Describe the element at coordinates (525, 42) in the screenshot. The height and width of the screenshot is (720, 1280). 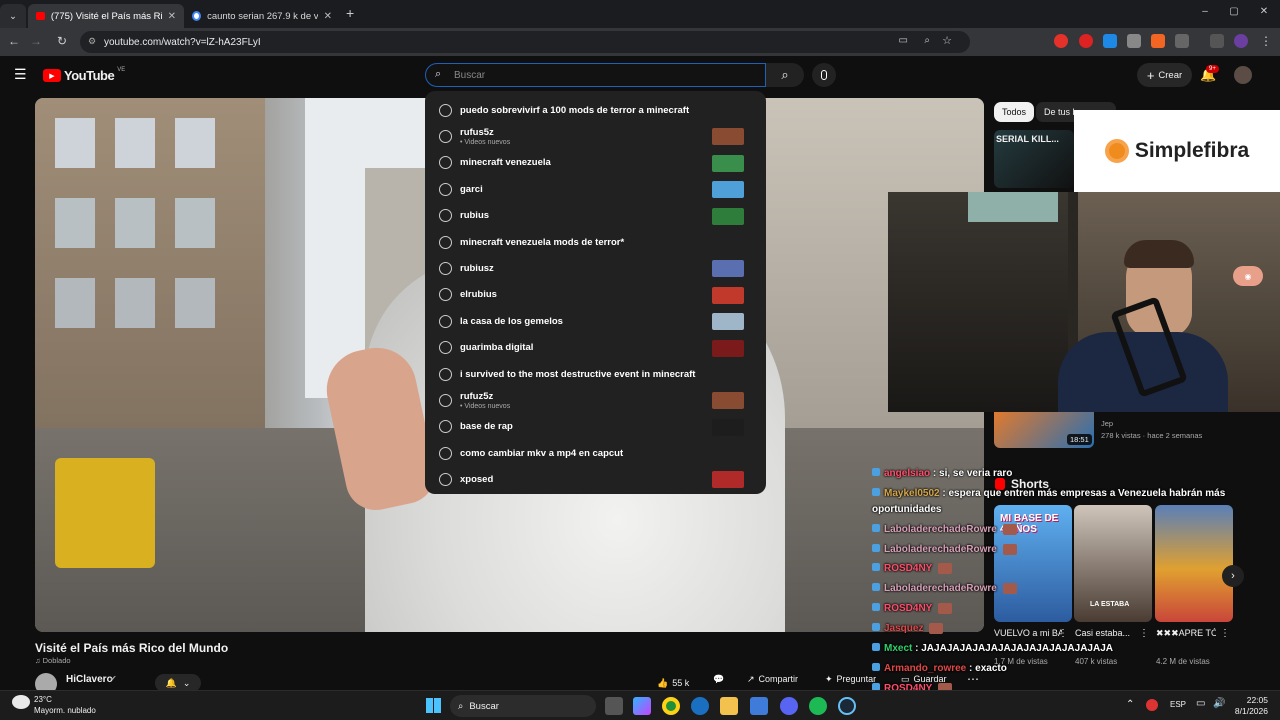
I see `address-bar: ⚙ youtube.com/watch?v=lZ-hA23FLyI ▭ ⌕ ☆` at that location.